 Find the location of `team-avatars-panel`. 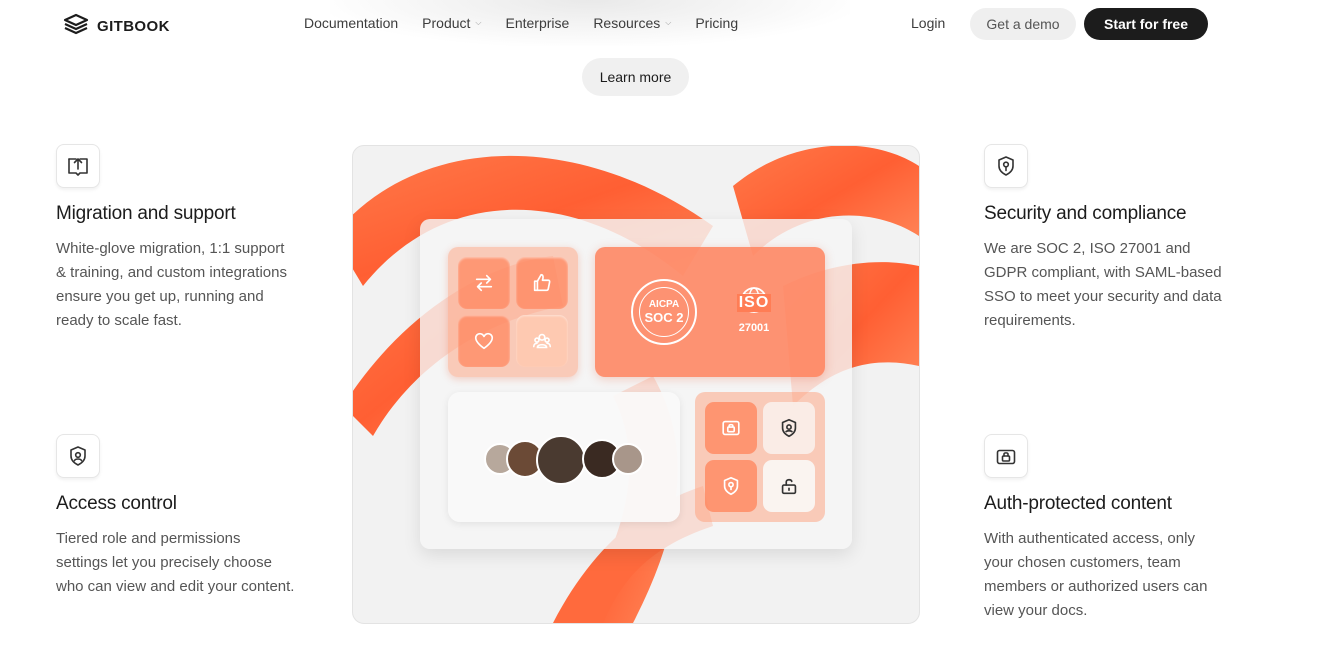

team-avatars-panel is located at coordinates (564, 457).